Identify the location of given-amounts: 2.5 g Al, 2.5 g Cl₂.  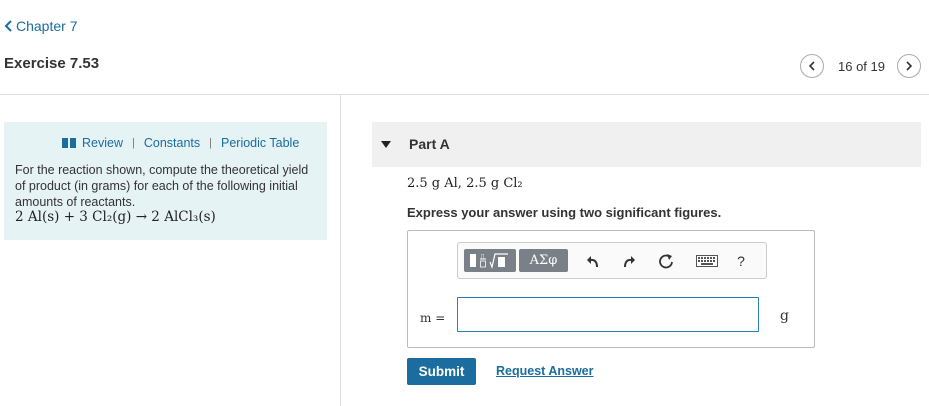
(465, 183).